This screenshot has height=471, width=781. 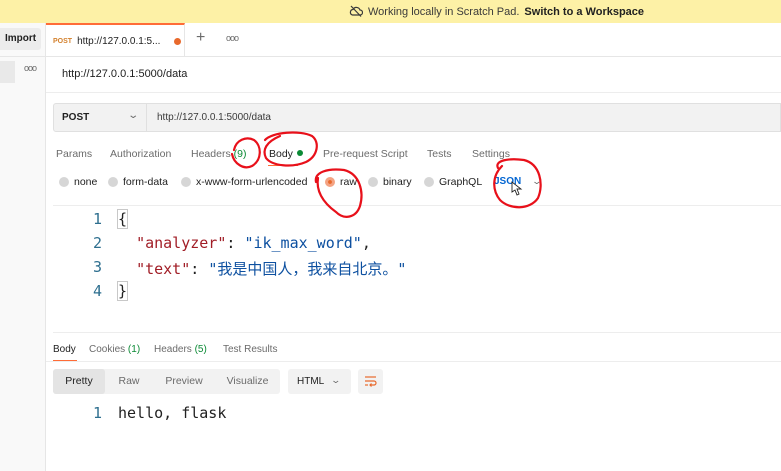 What do you see at coordinates (122, 291) in the screenshot?
I see `close-brace: }` at bounding box center [122, 291].